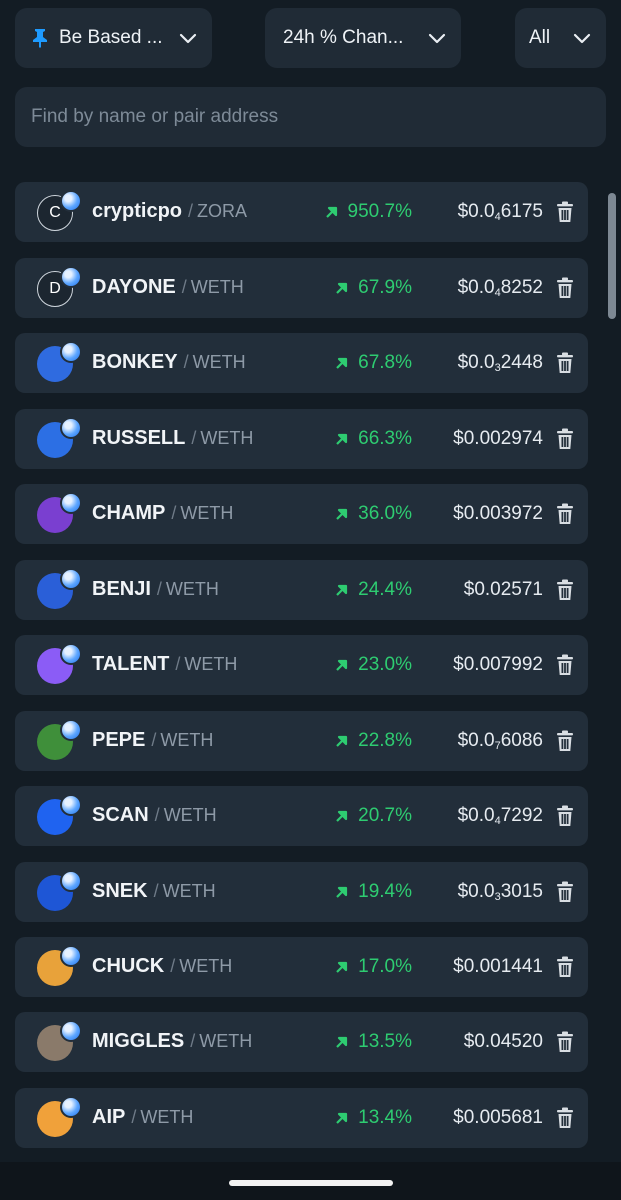 The image size is (621, 1200). What do you see at coordinates (301, 1118) in the screenshot?
I see `token-row: AIP / WETH 13.4% $0.005681` at bounding box center [301, 1118].